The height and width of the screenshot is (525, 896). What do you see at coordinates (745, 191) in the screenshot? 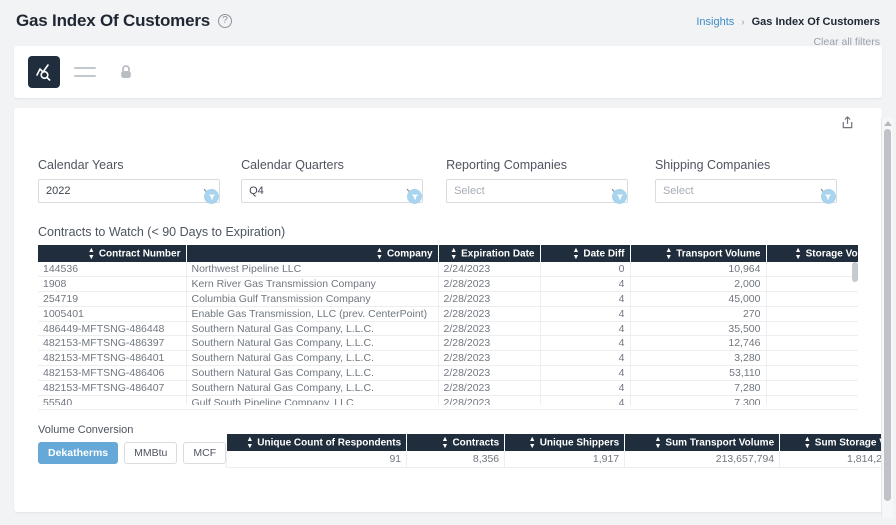
I see `shipping-companies-select: Select` at bounding box center [745, 191].